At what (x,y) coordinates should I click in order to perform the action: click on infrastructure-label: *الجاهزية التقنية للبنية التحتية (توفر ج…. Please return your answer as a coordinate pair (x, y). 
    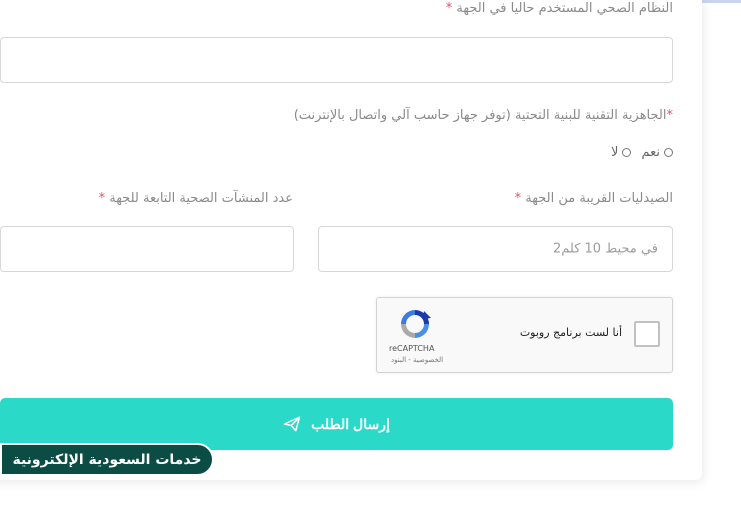
    Looking at the image, I should click on (483, 115).